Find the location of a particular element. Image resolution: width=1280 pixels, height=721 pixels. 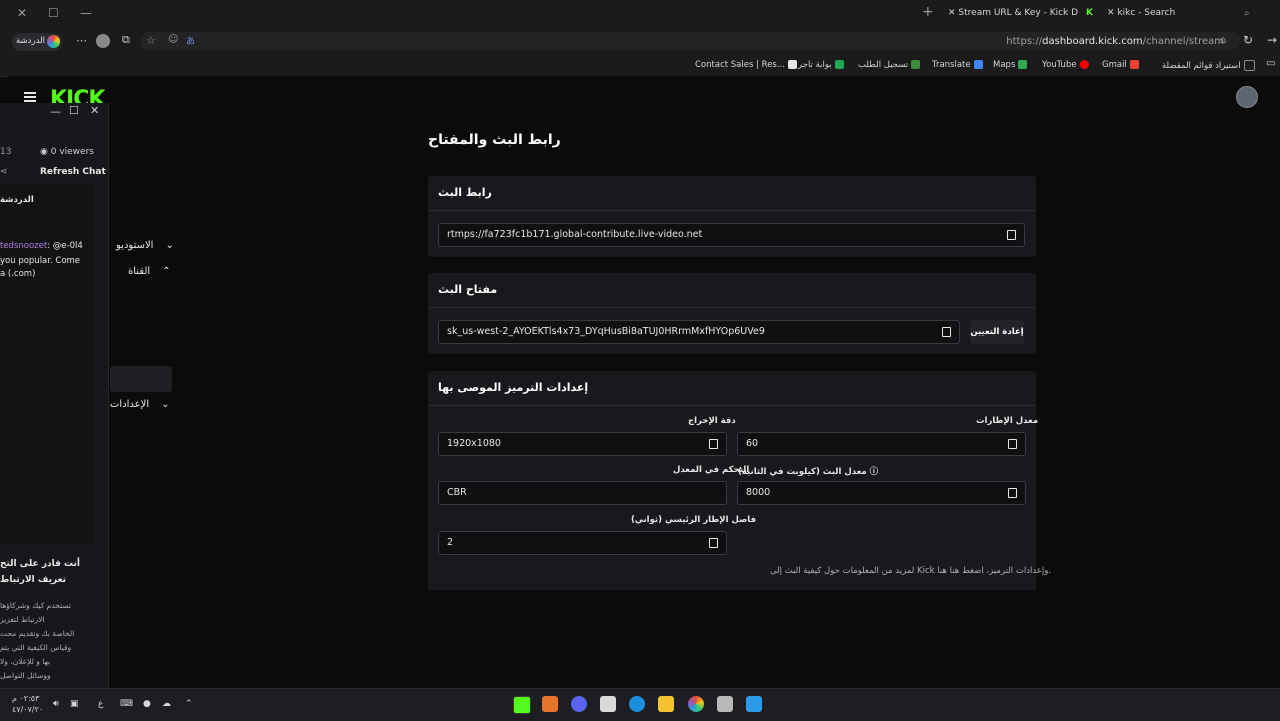

chat-count: 13 is located at coordinates (6, 152).